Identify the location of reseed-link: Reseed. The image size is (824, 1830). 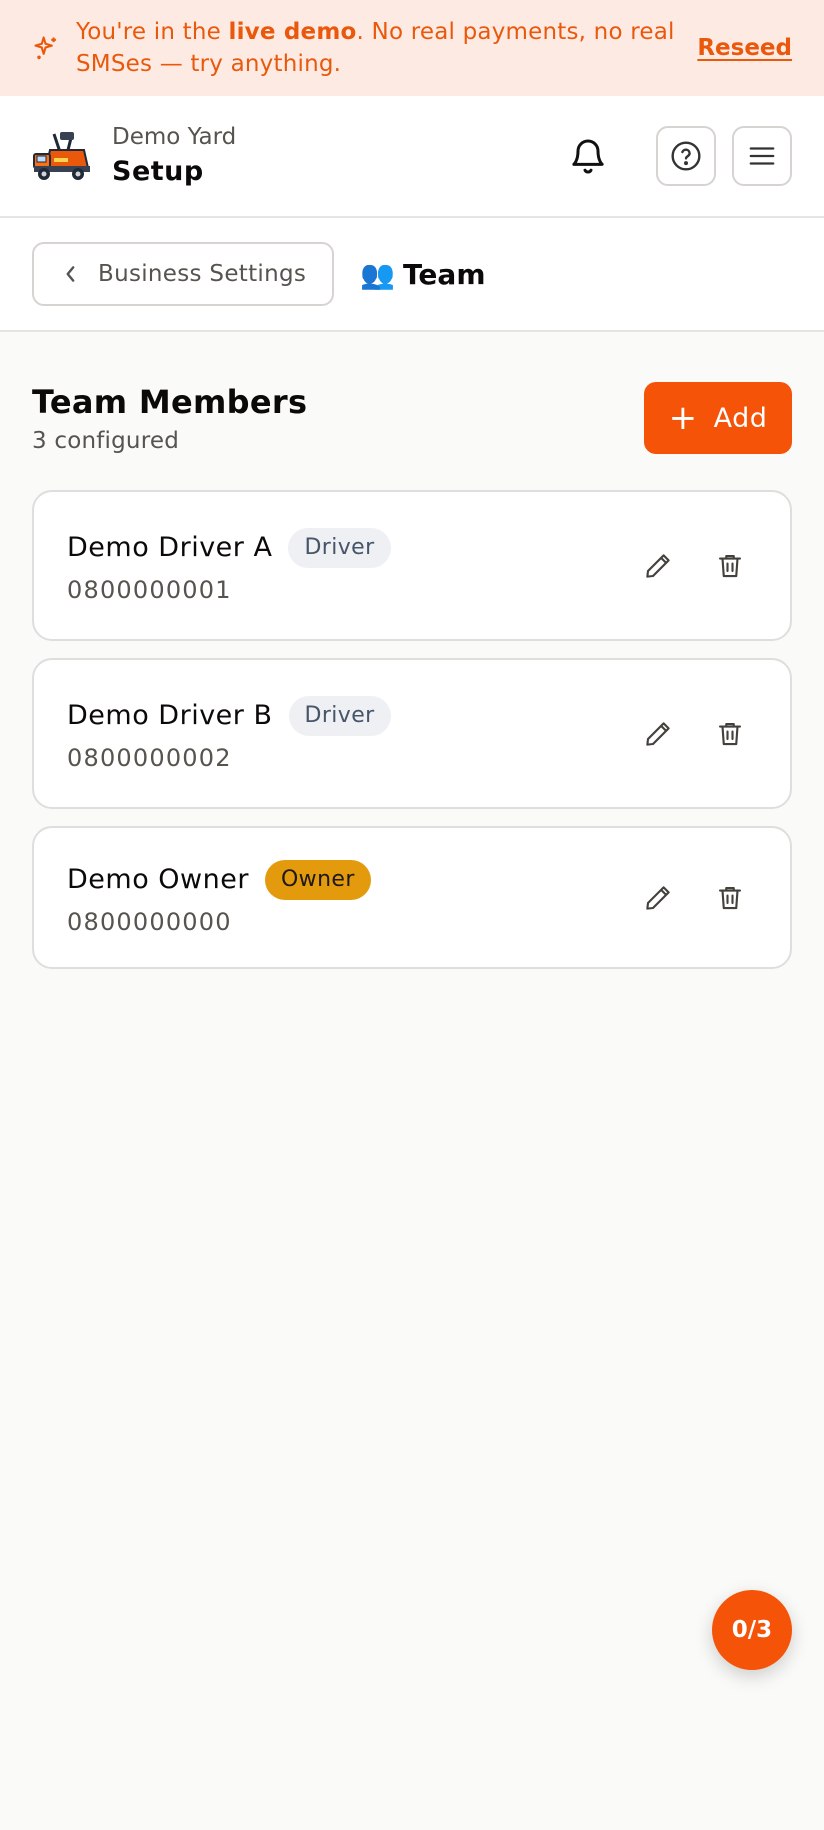
(744, 48).